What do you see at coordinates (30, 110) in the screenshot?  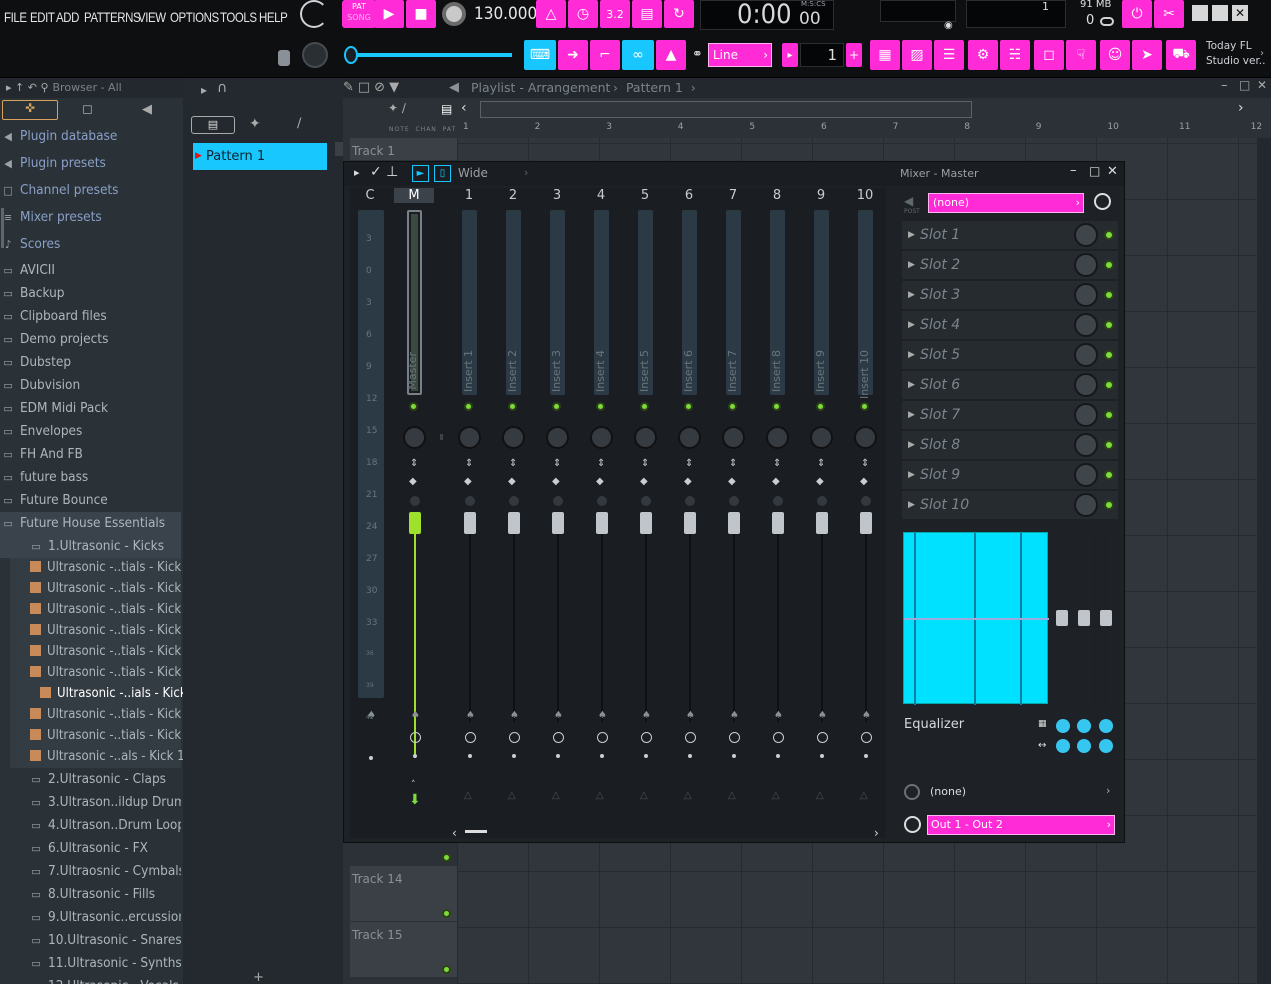 I see `browser-tab-all: ✜` at bounding box center [30, 110].